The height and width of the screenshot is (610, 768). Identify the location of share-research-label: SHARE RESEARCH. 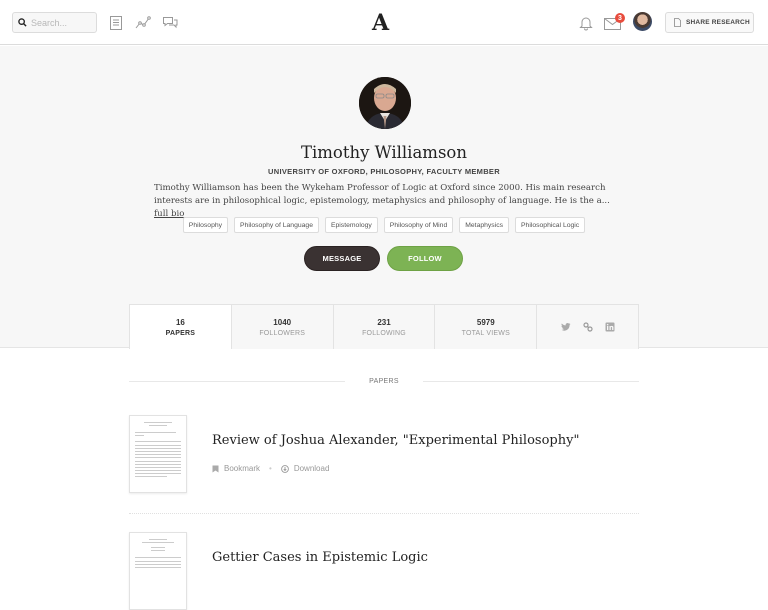
(718, 22).